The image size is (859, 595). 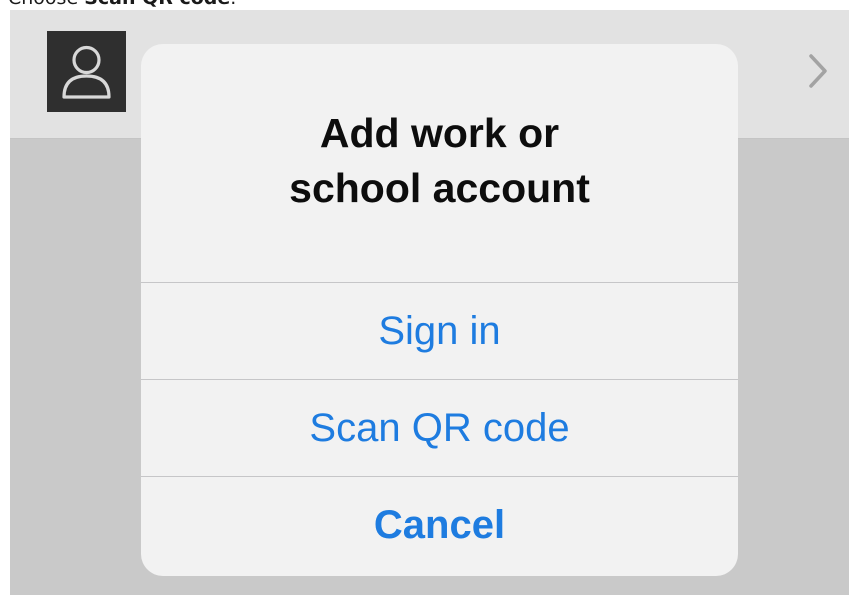 I want to click on person-icon, so click(x=86, y=72).